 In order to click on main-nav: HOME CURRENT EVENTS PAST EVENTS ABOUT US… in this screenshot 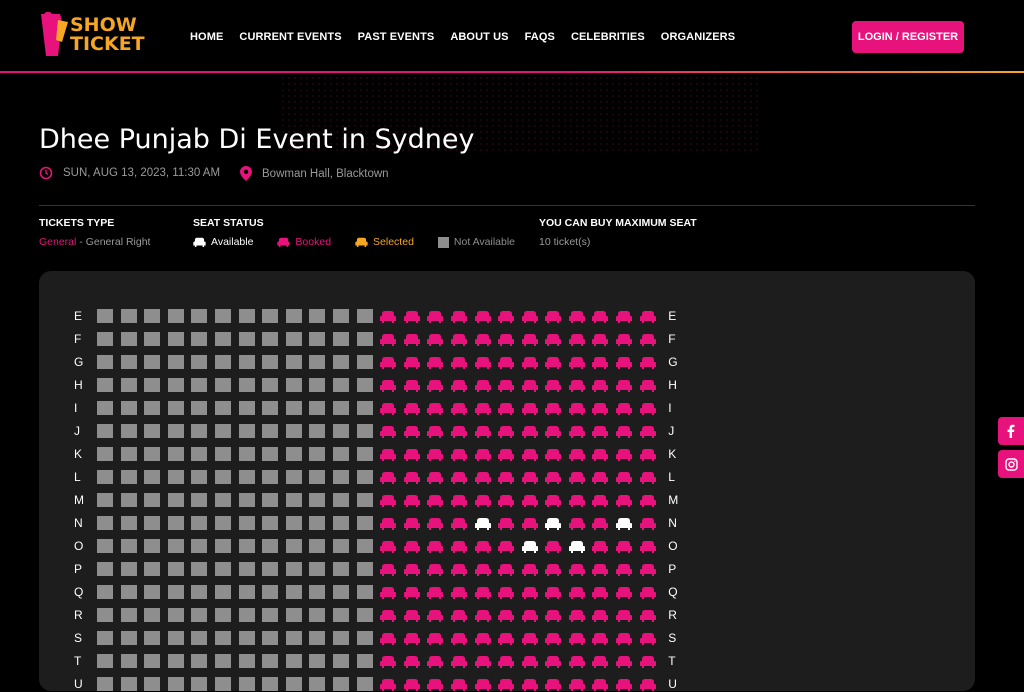, I will do `click(470, 37)`.